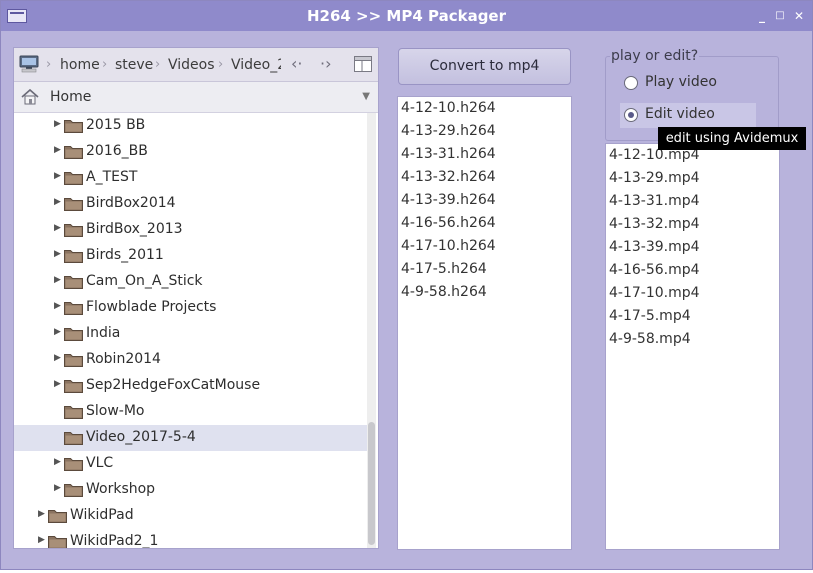  I want to click on scrollbar-thumb, so click(371, 483).